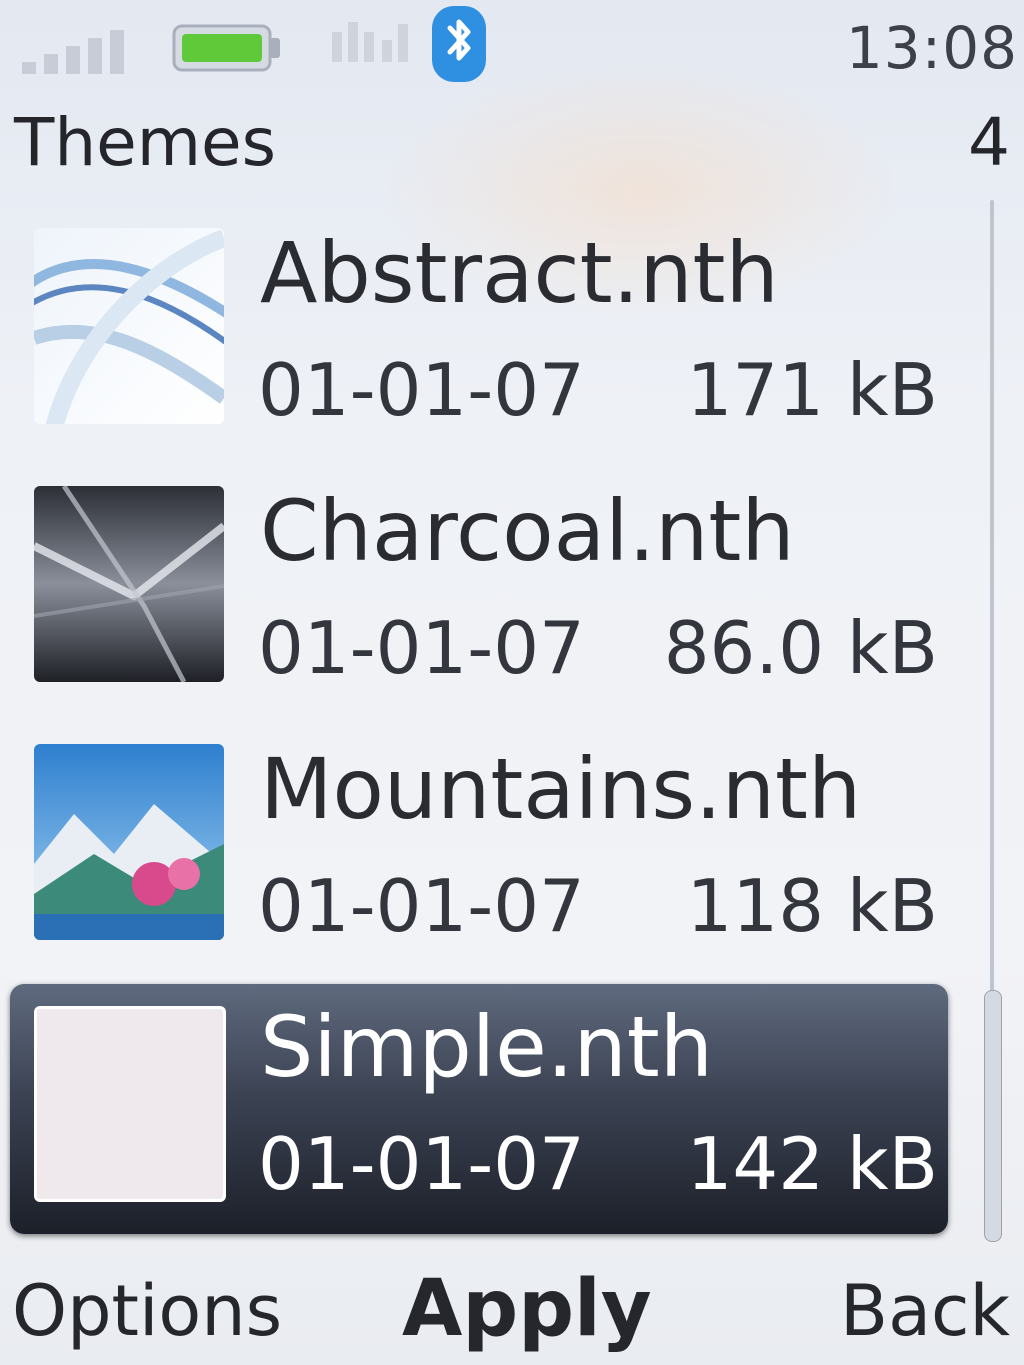 This screenshot has width=1024, height=1365. Describe the element at coordinates (812, 906) in the screenshot. I see `theme-size: 118 kB` at that location.